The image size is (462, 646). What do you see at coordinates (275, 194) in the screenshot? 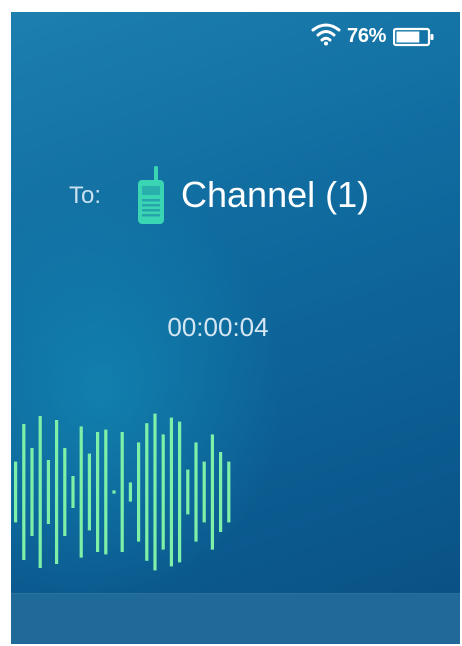
I see `channel-name: Channel (1)` at bounding box center [275, 194].